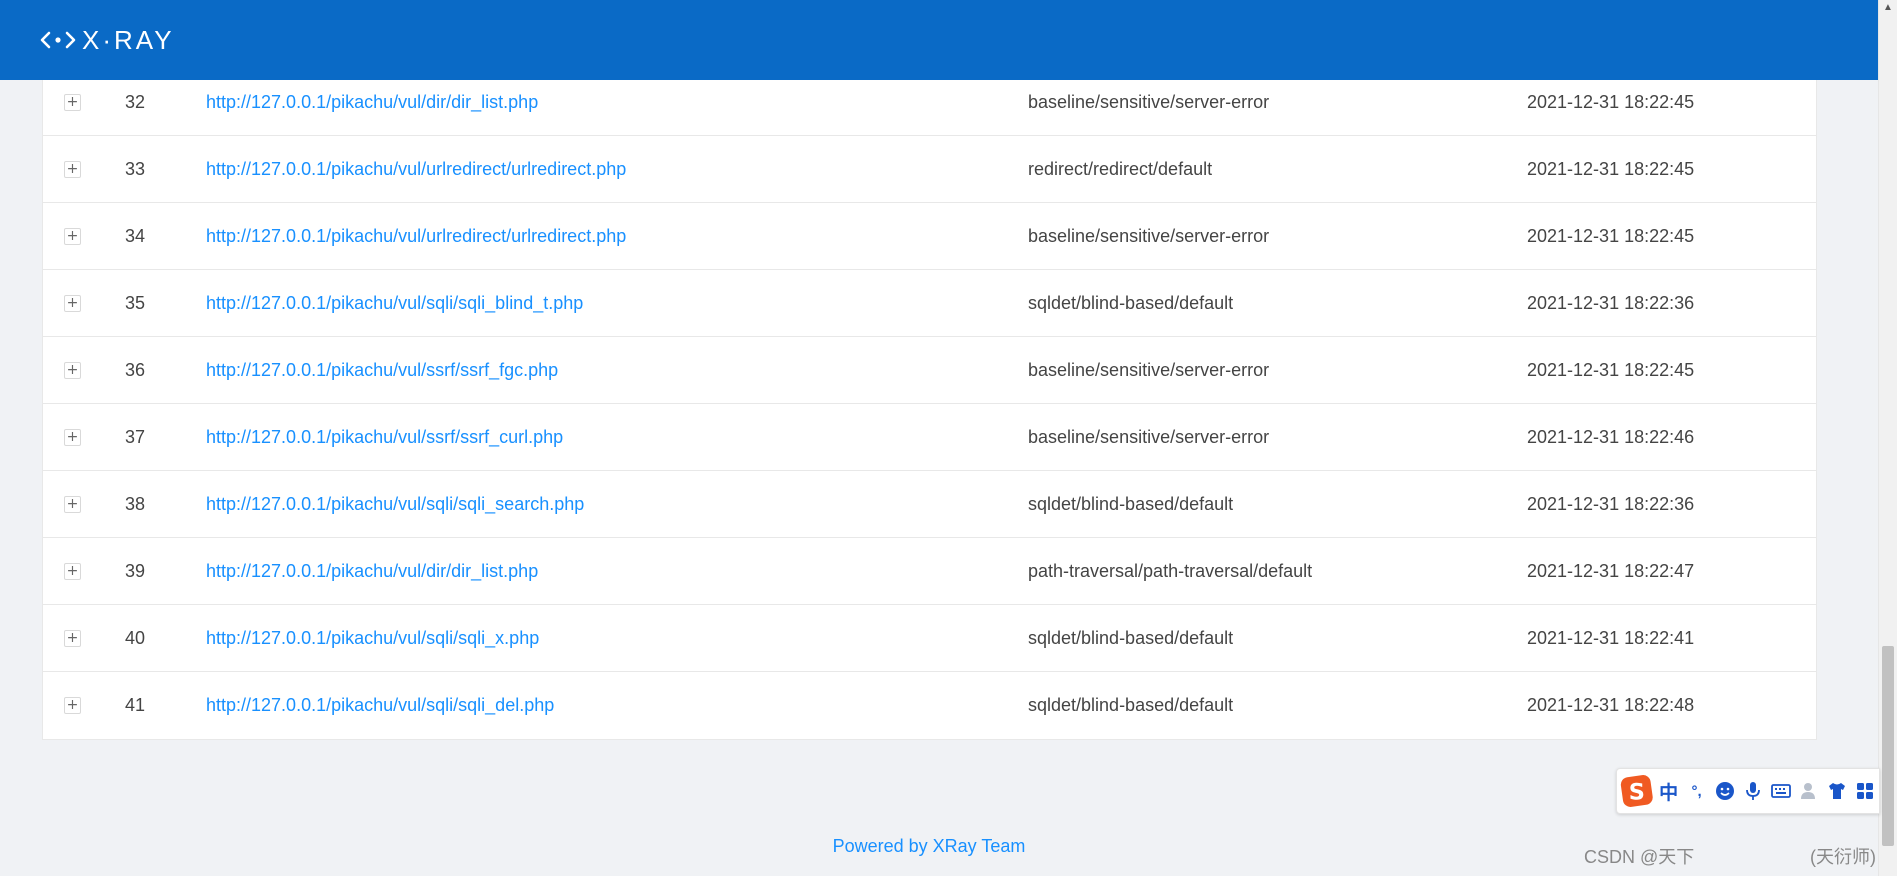 This screenshot has height=876, width=1897. What do you see at coordinates (58, 40) in the screenshot?
I see `code-brackets-icon` at bounding box center [58, 40].